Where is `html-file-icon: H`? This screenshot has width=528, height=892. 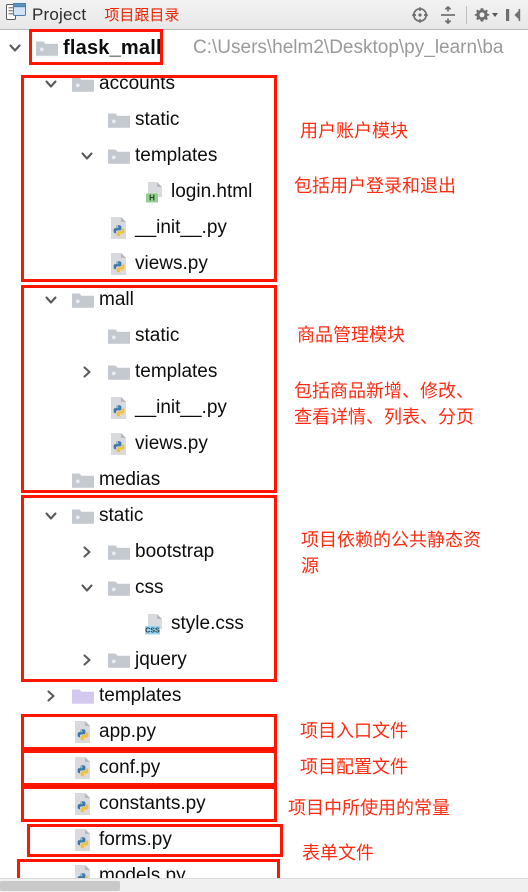
html-file-icon: H is located at coordinates (155, 192).